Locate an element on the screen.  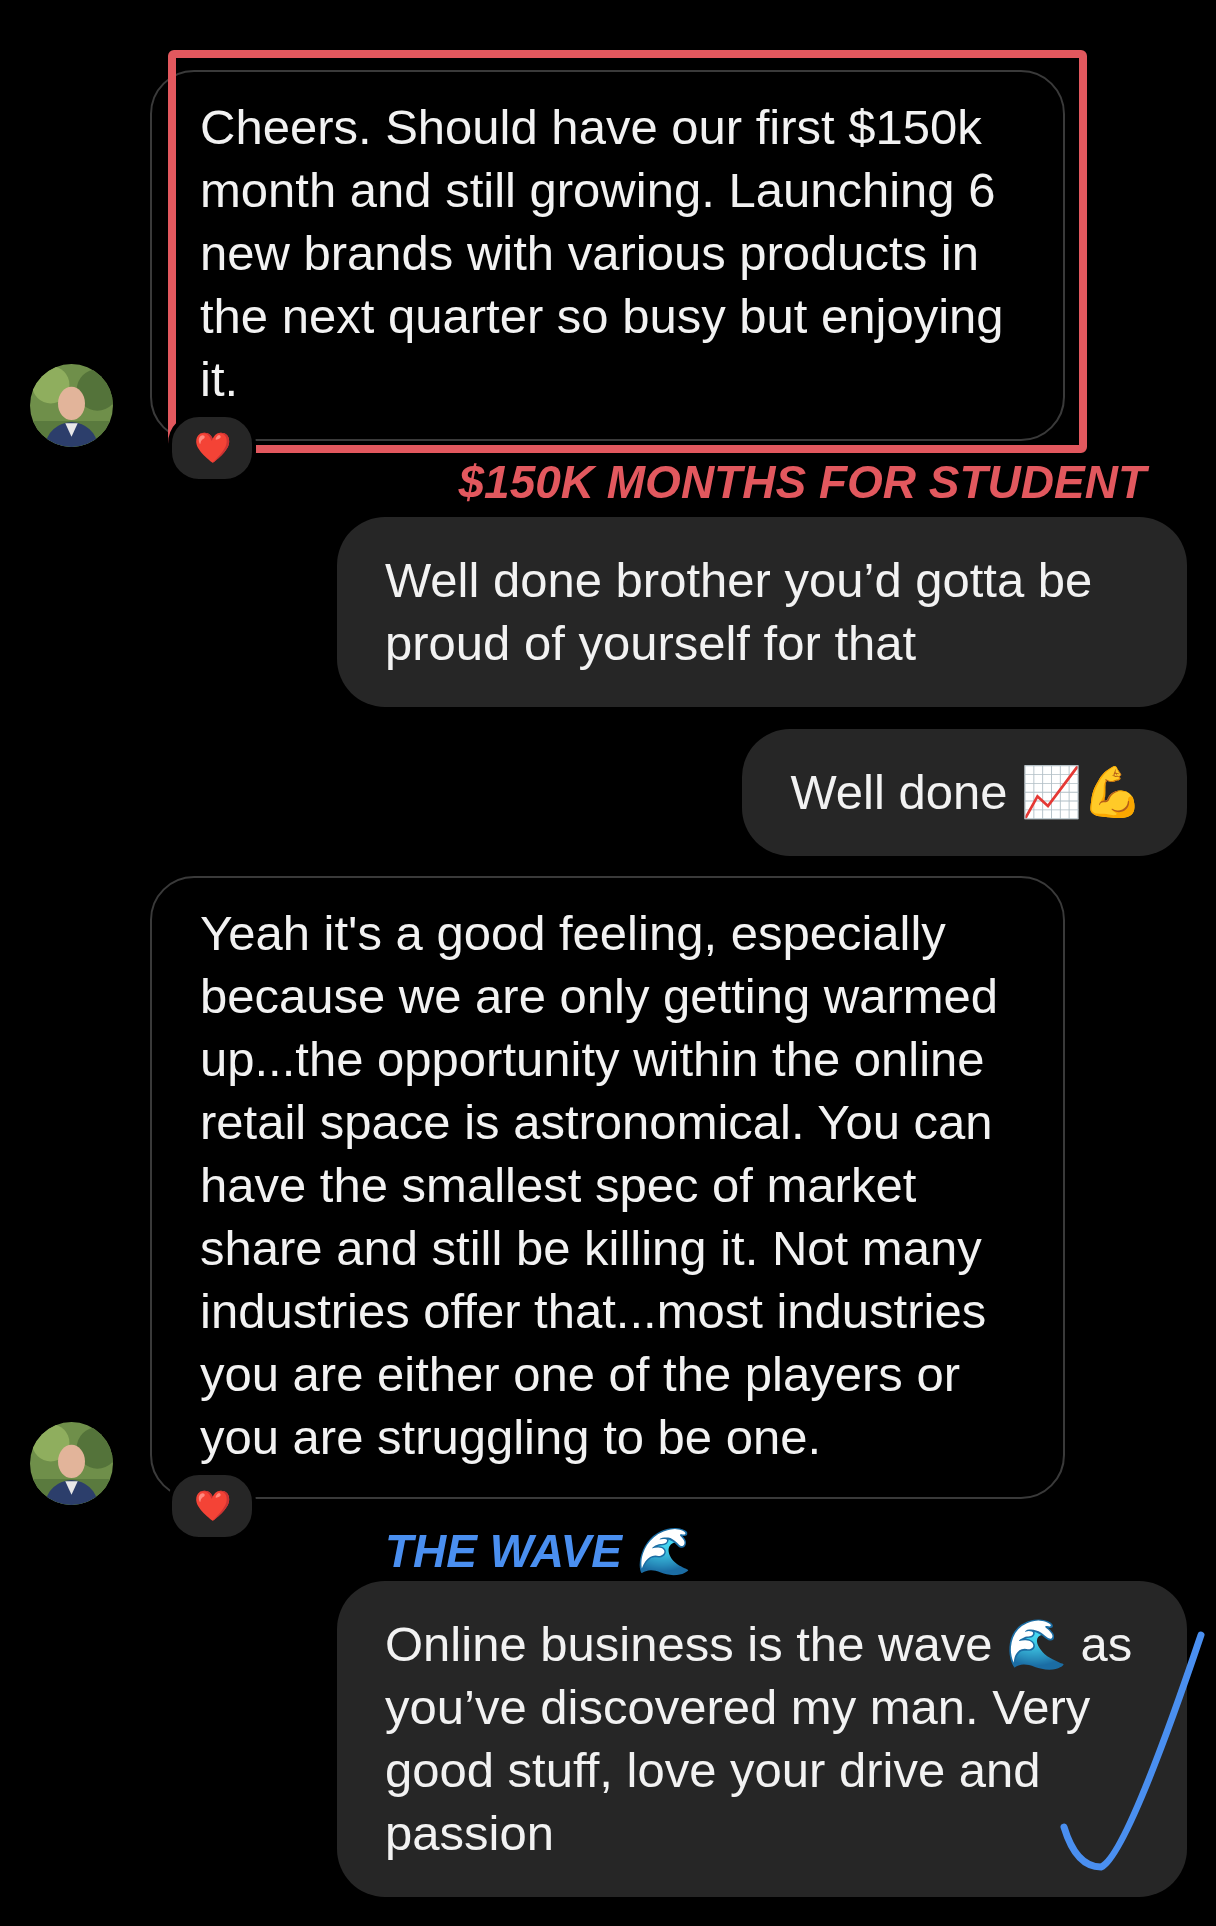
message-text: Well done 📈💪 is located at coordinates (966, 792).